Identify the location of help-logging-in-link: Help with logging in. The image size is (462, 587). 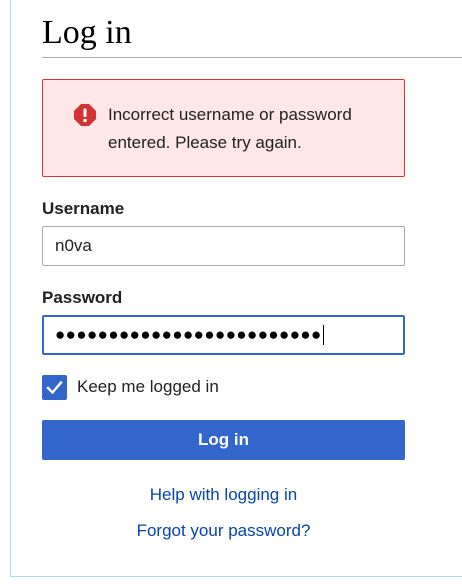
(223, 495).